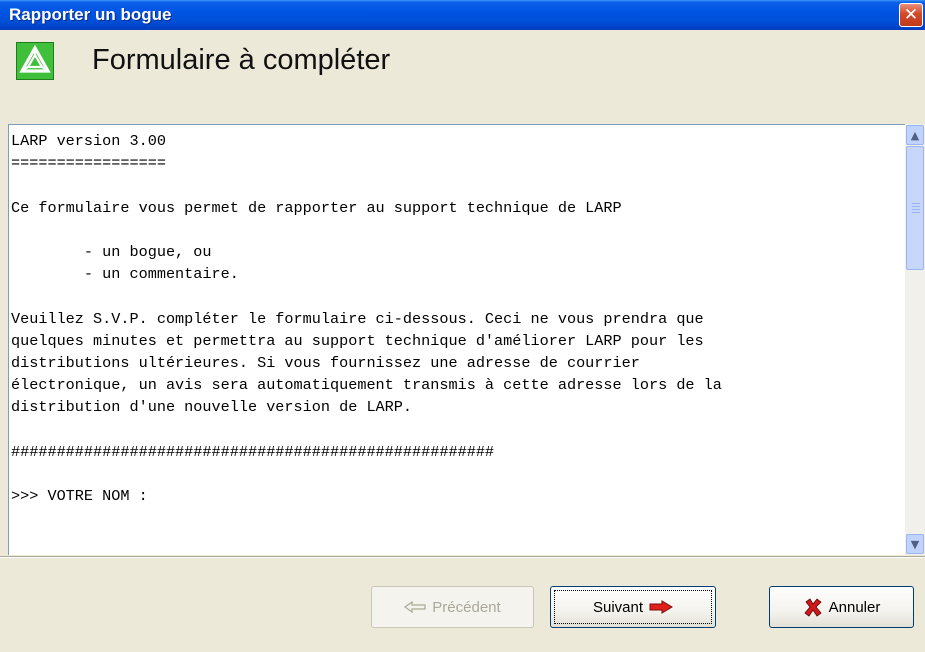 This screenshot has width=925, height=652. I want to click on larp-logo-icon, so click(35, 61).